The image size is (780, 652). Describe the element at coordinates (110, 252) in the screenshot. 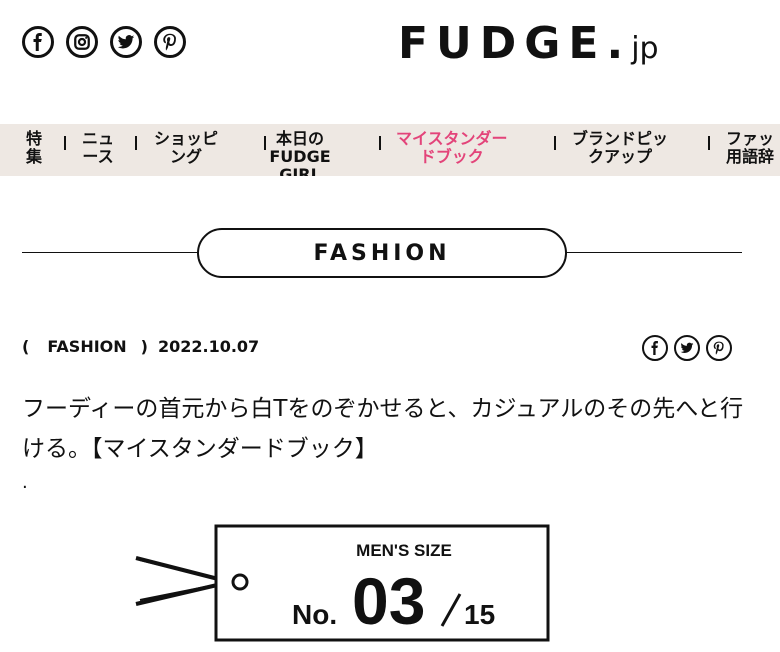

I see `section-divider-left` at that location.